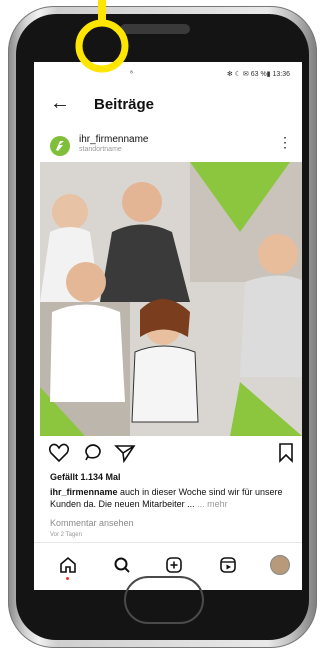 The width and height of the screenshot is (325, 654). What do you see at coordinates (124, 104) in the screenshot?
I see `page-title: Beiträge` at bounding box center [124, 104].